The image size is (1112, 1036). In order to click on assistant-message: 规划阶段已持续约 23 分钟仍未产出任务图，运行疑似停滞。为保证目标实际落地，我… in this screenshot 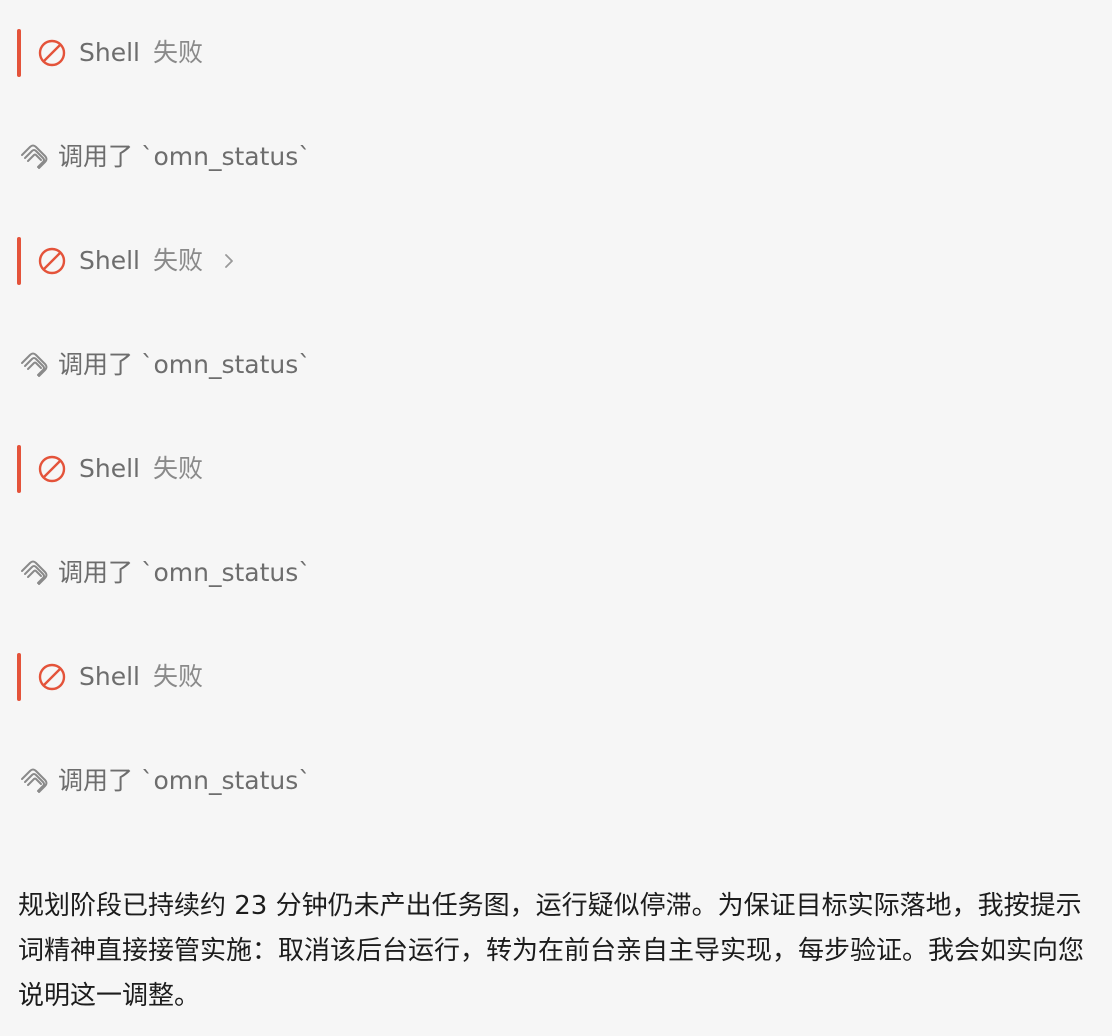, I will do `click(551, 951)`.